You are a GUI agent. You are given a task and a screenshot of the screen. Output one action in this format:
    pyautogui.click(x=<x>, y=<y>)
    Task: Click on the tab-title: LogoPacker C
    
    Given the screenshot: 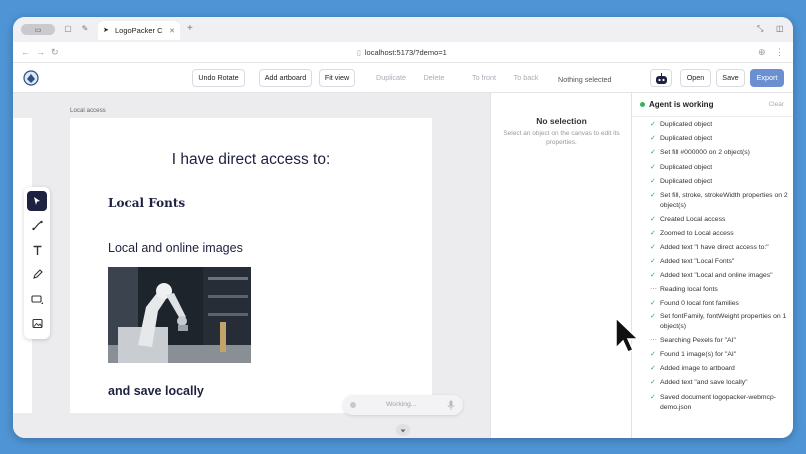 What is the action you would take?
    pyautogui.click(x=139, y=30)
    